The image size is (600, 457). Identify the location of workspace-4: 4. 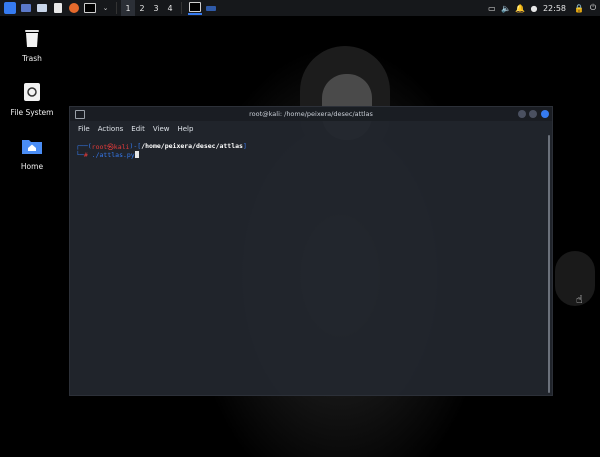
(170, 8).